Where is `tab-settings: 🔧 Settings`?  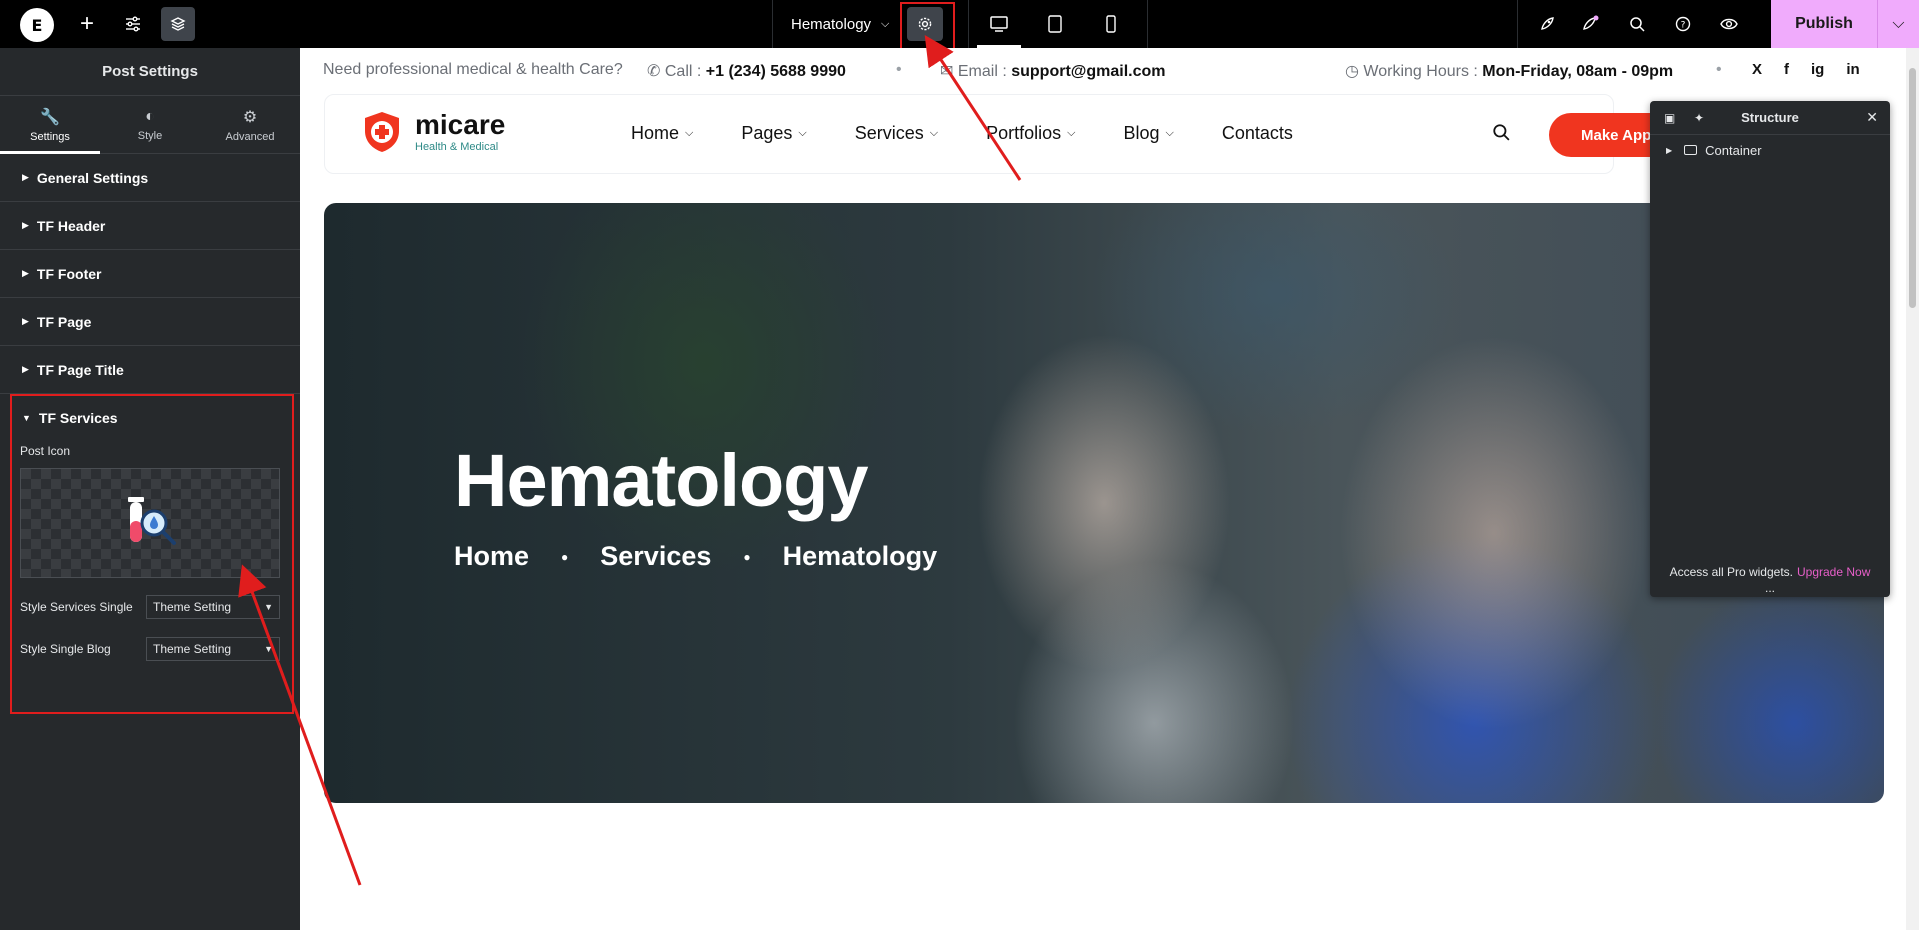 tab-settings: 🔧 Settings is located at coordinates (50, 125).